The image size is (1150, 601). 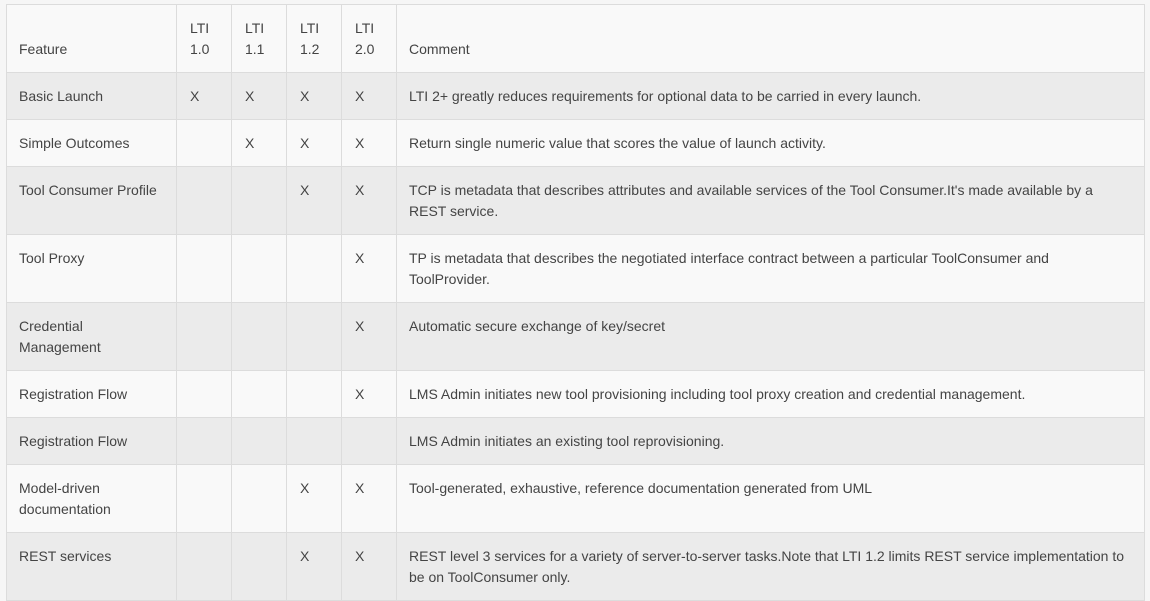 I want to click on header-comment: Comment, so click(x=770, y=38).